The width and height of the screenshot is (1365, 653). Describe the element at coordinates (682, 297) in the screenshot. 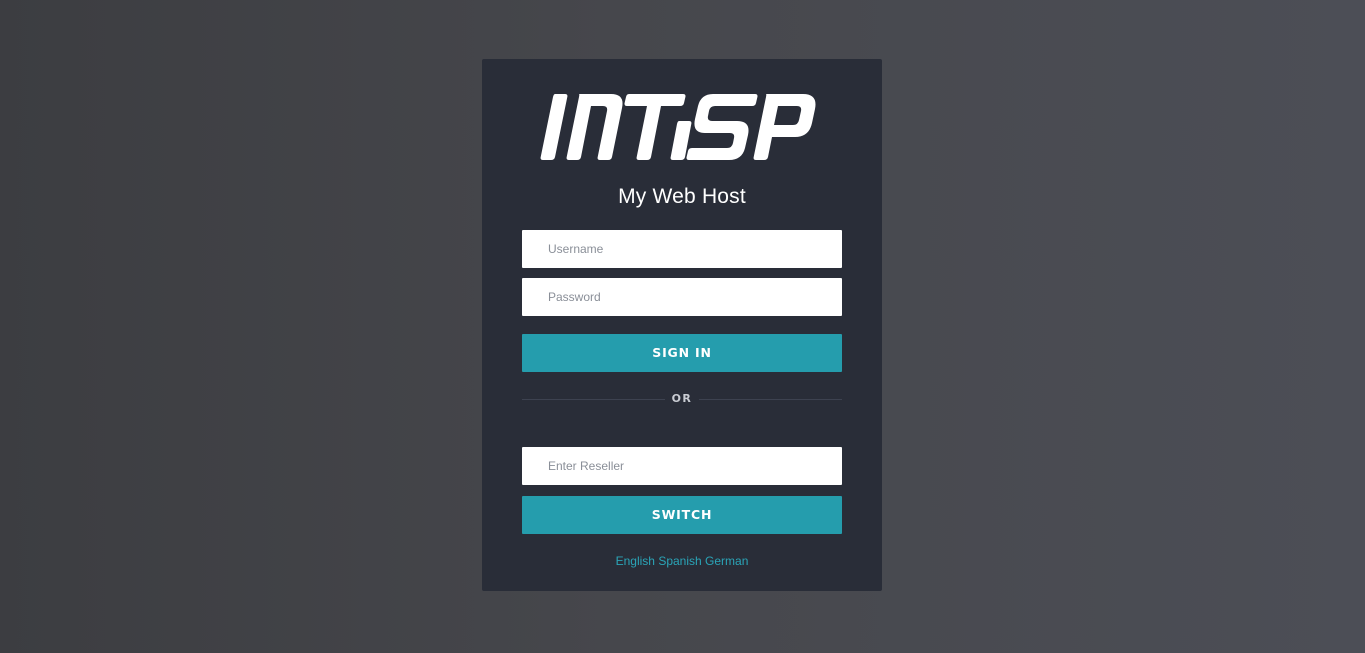

I see `password-input` at that location.